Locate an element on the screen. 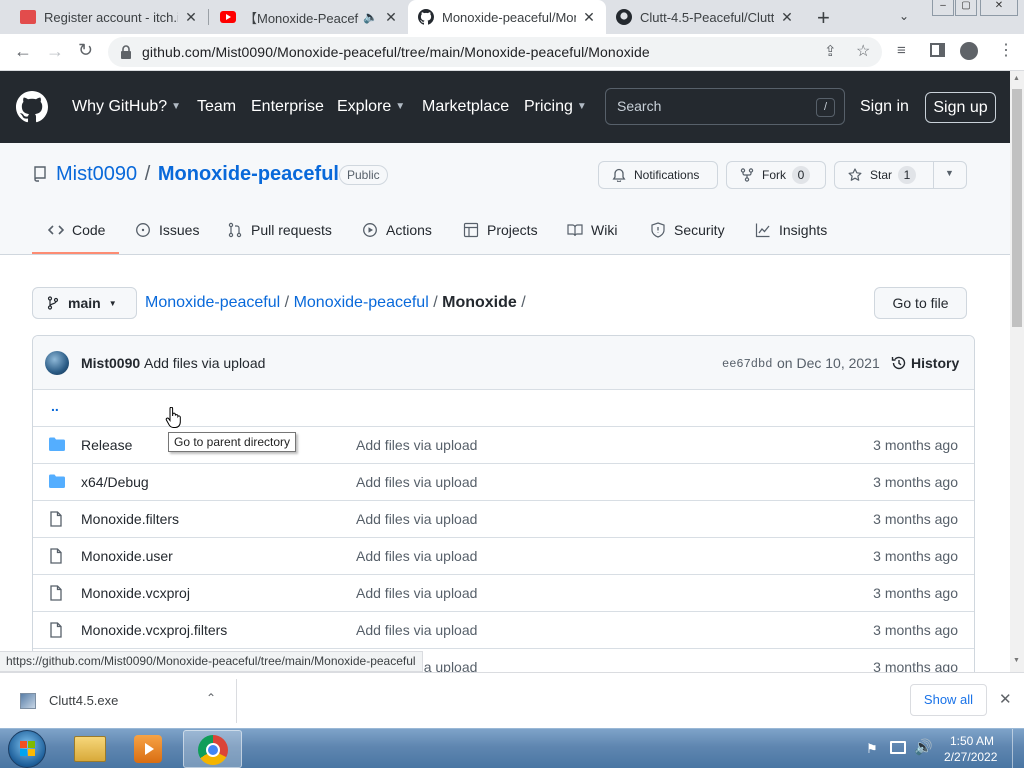  tab-insights: Insights is located at coordinates (791, 230).